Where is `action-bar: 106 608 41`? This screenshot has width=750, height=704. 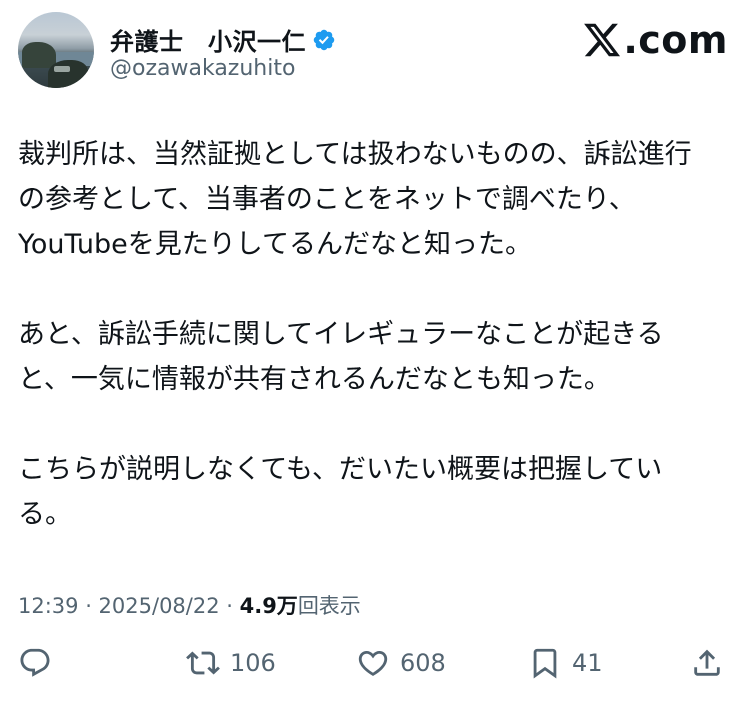
action-bar: 106 608 41 is located at coordinates (375, 669).